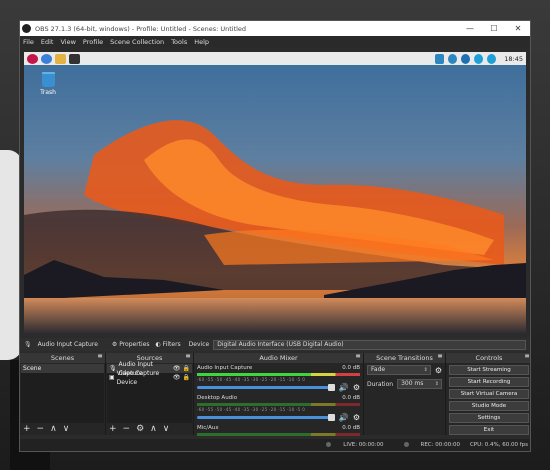  I want to click on menu-file: File, so click(28, 42).